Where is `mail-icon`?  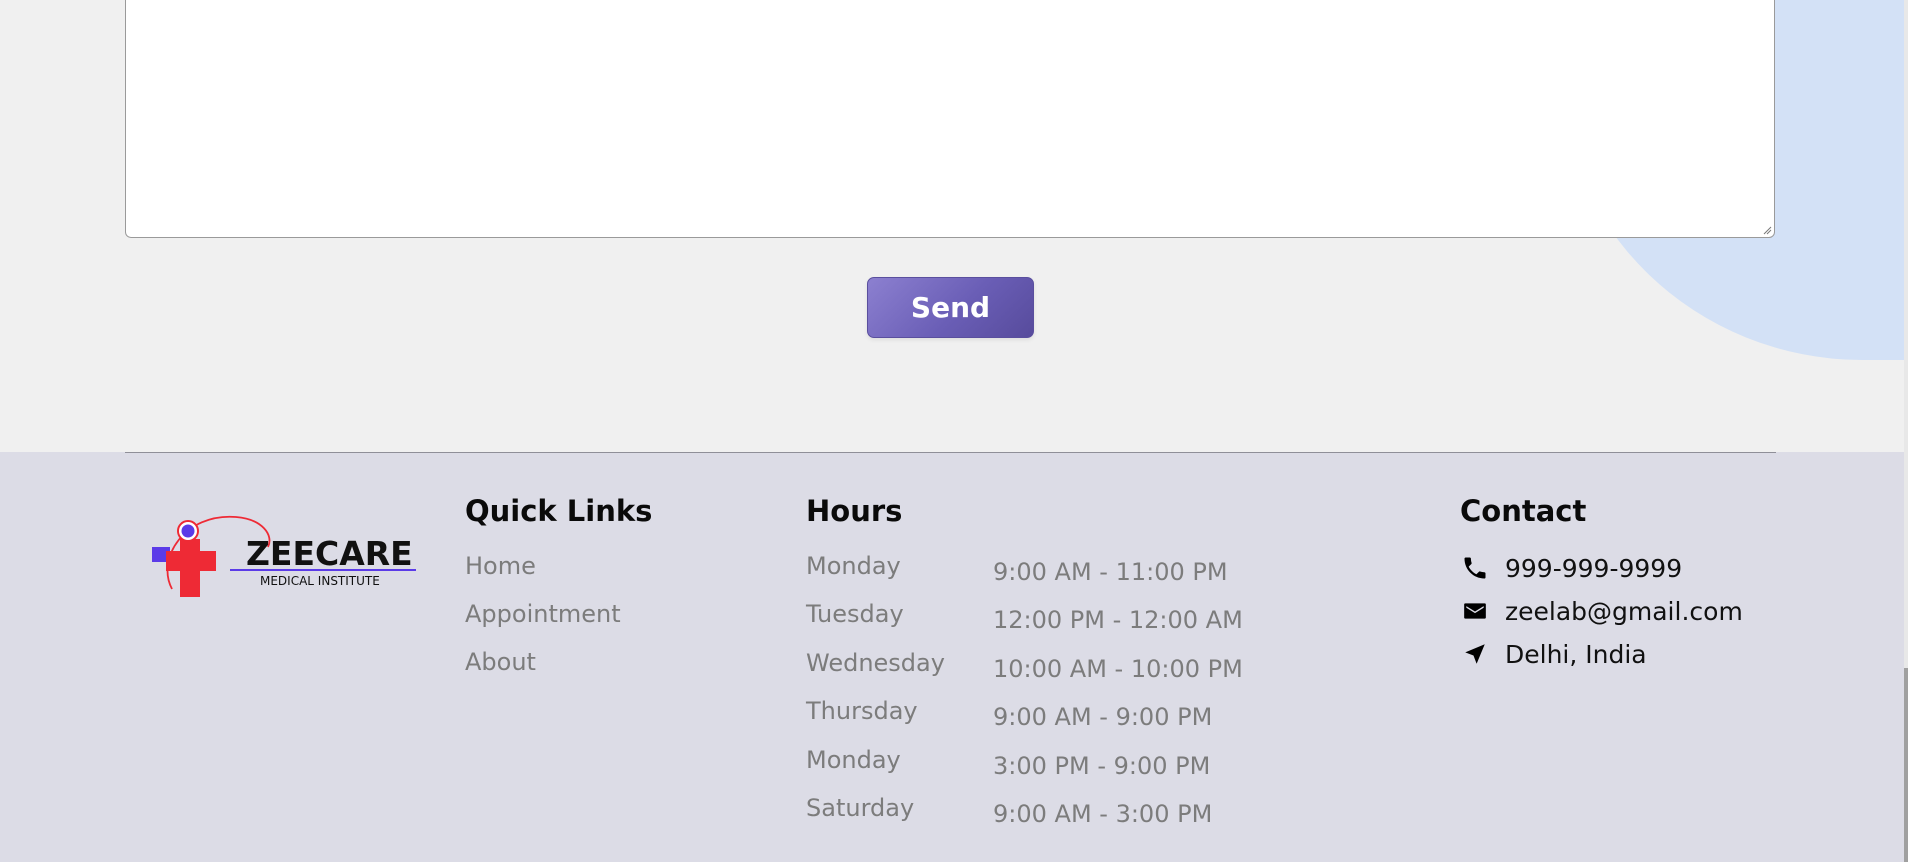 mail-icon is located at coordinates (1475, 611).